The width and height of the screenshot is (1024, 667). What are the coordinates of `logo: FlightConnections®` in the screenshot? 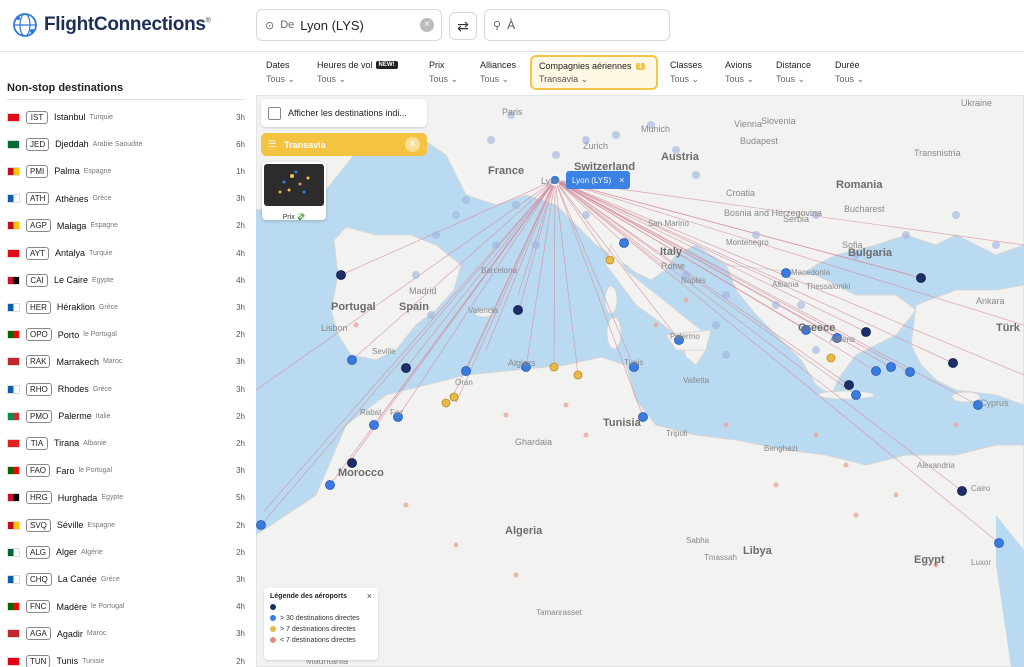 It's located at (111, 25).